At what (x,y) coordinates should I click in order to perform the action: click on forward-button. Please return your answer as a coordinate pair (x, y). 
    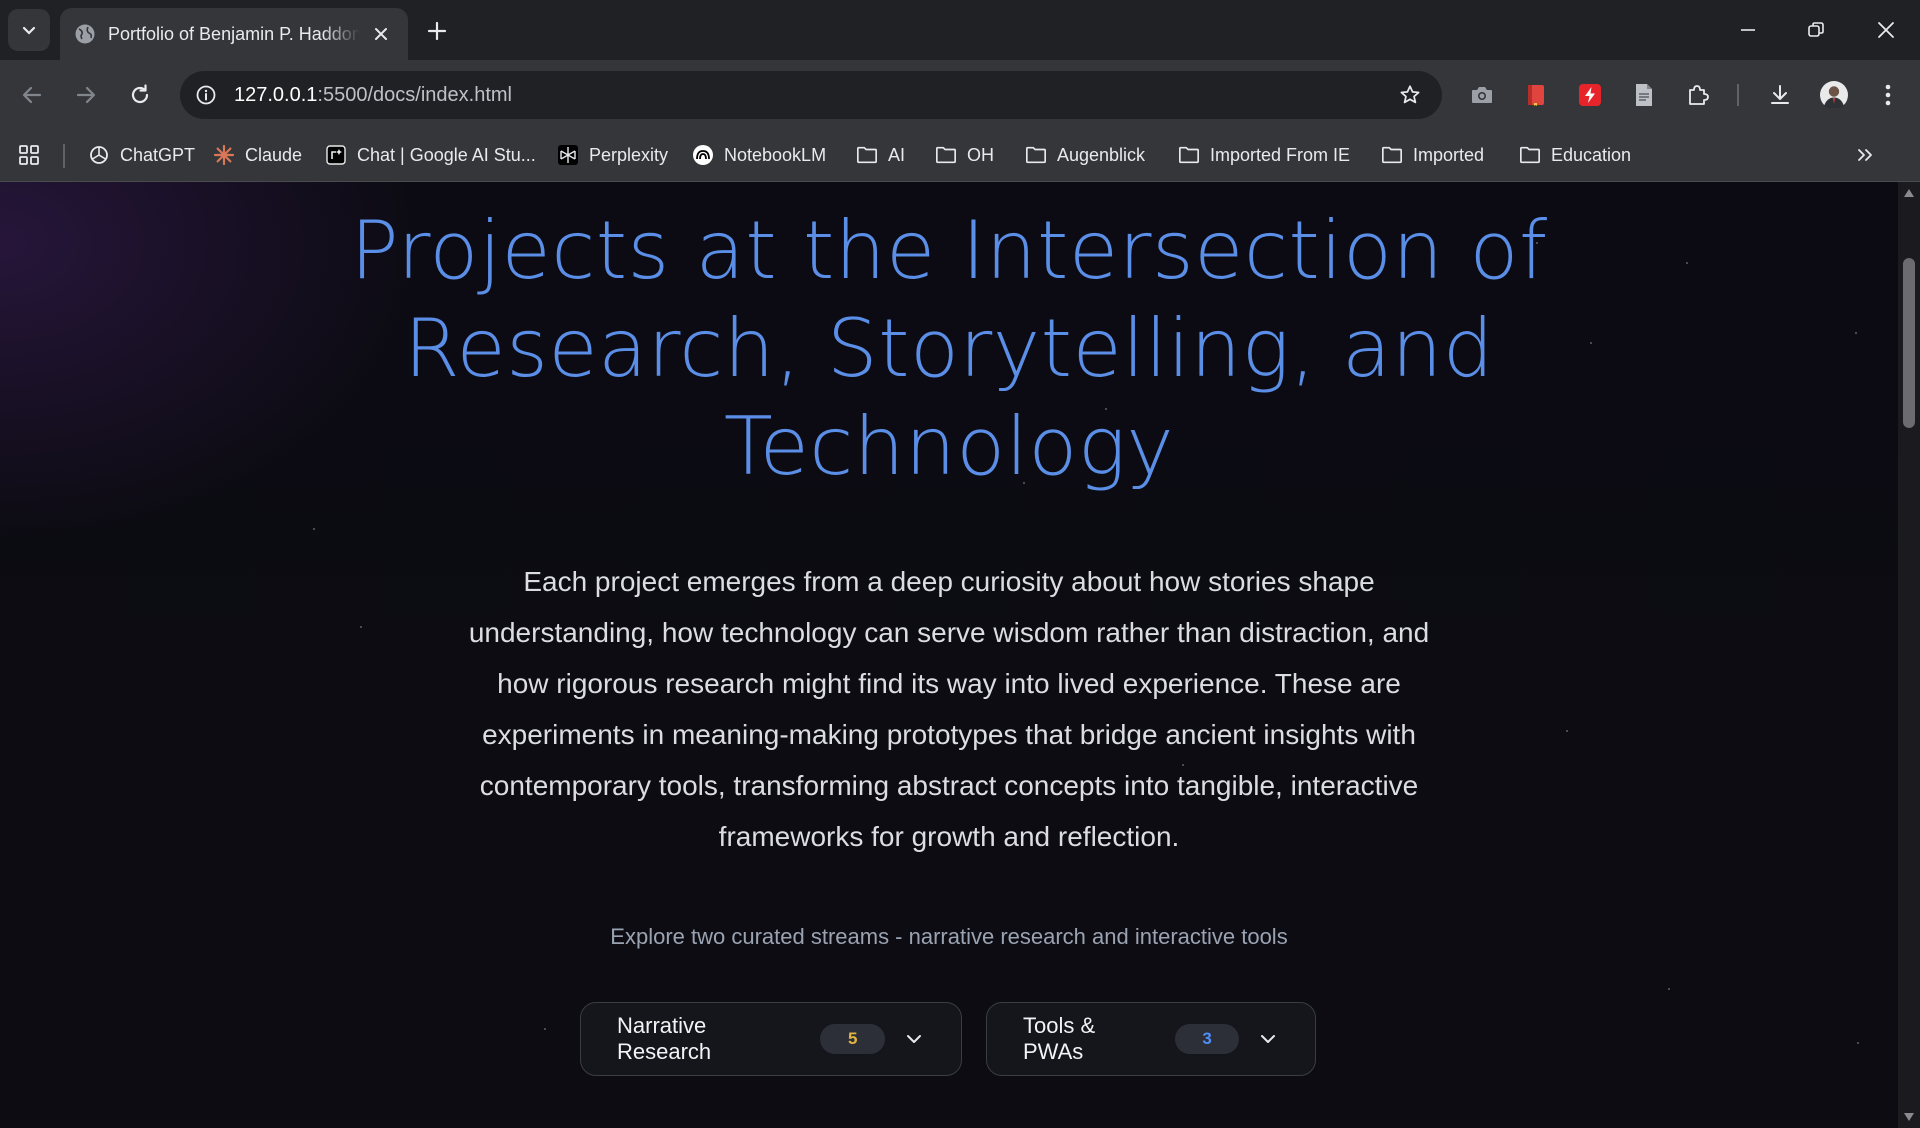
    Looking at the image, I should click on (86, 95).